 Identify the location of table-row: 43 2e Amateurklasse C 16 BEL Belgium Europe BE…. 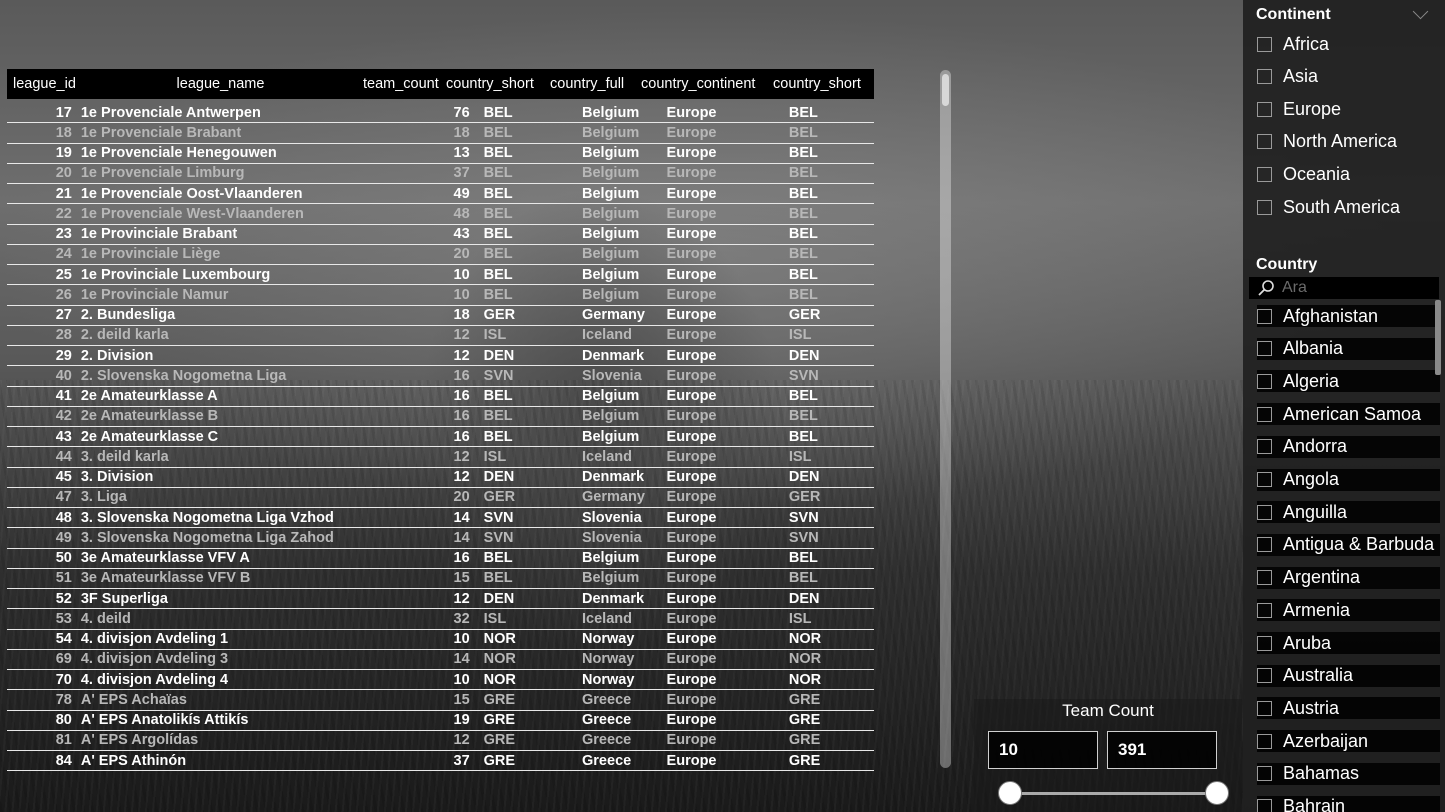
(440, 437).